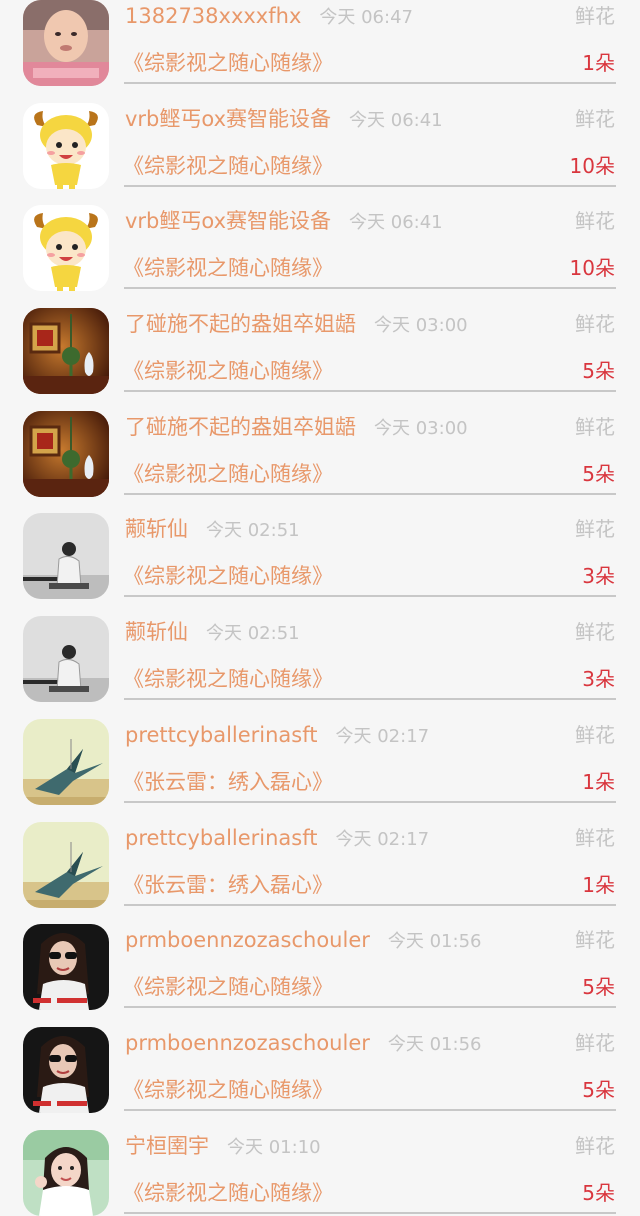 The image size is (640, 1216). I want to click on user-name: 1382738xxxxfhx 今天 06:47, so click(269, 16).